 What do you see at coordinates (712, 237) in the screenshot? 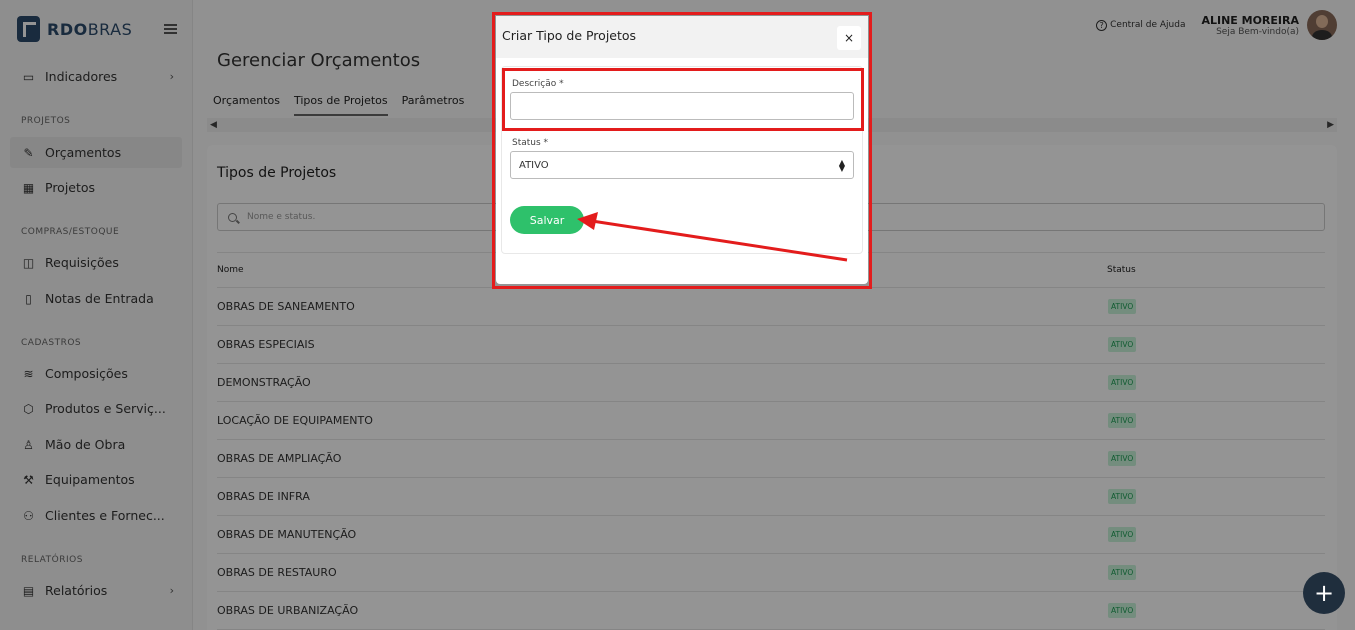
I see `annotation-arrow` at bounding box center [712, 237].